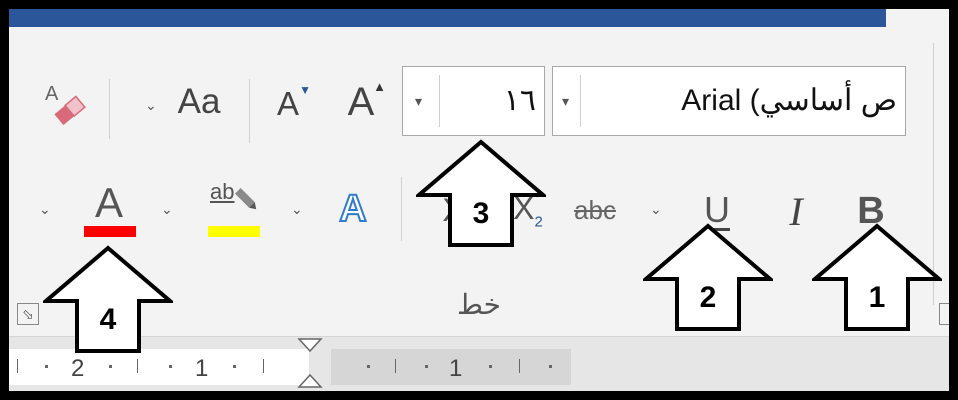 The image size is (958, 400). I want to click on font-name-combobox: ص أساسي) Arial ▾, so click(729, 101).